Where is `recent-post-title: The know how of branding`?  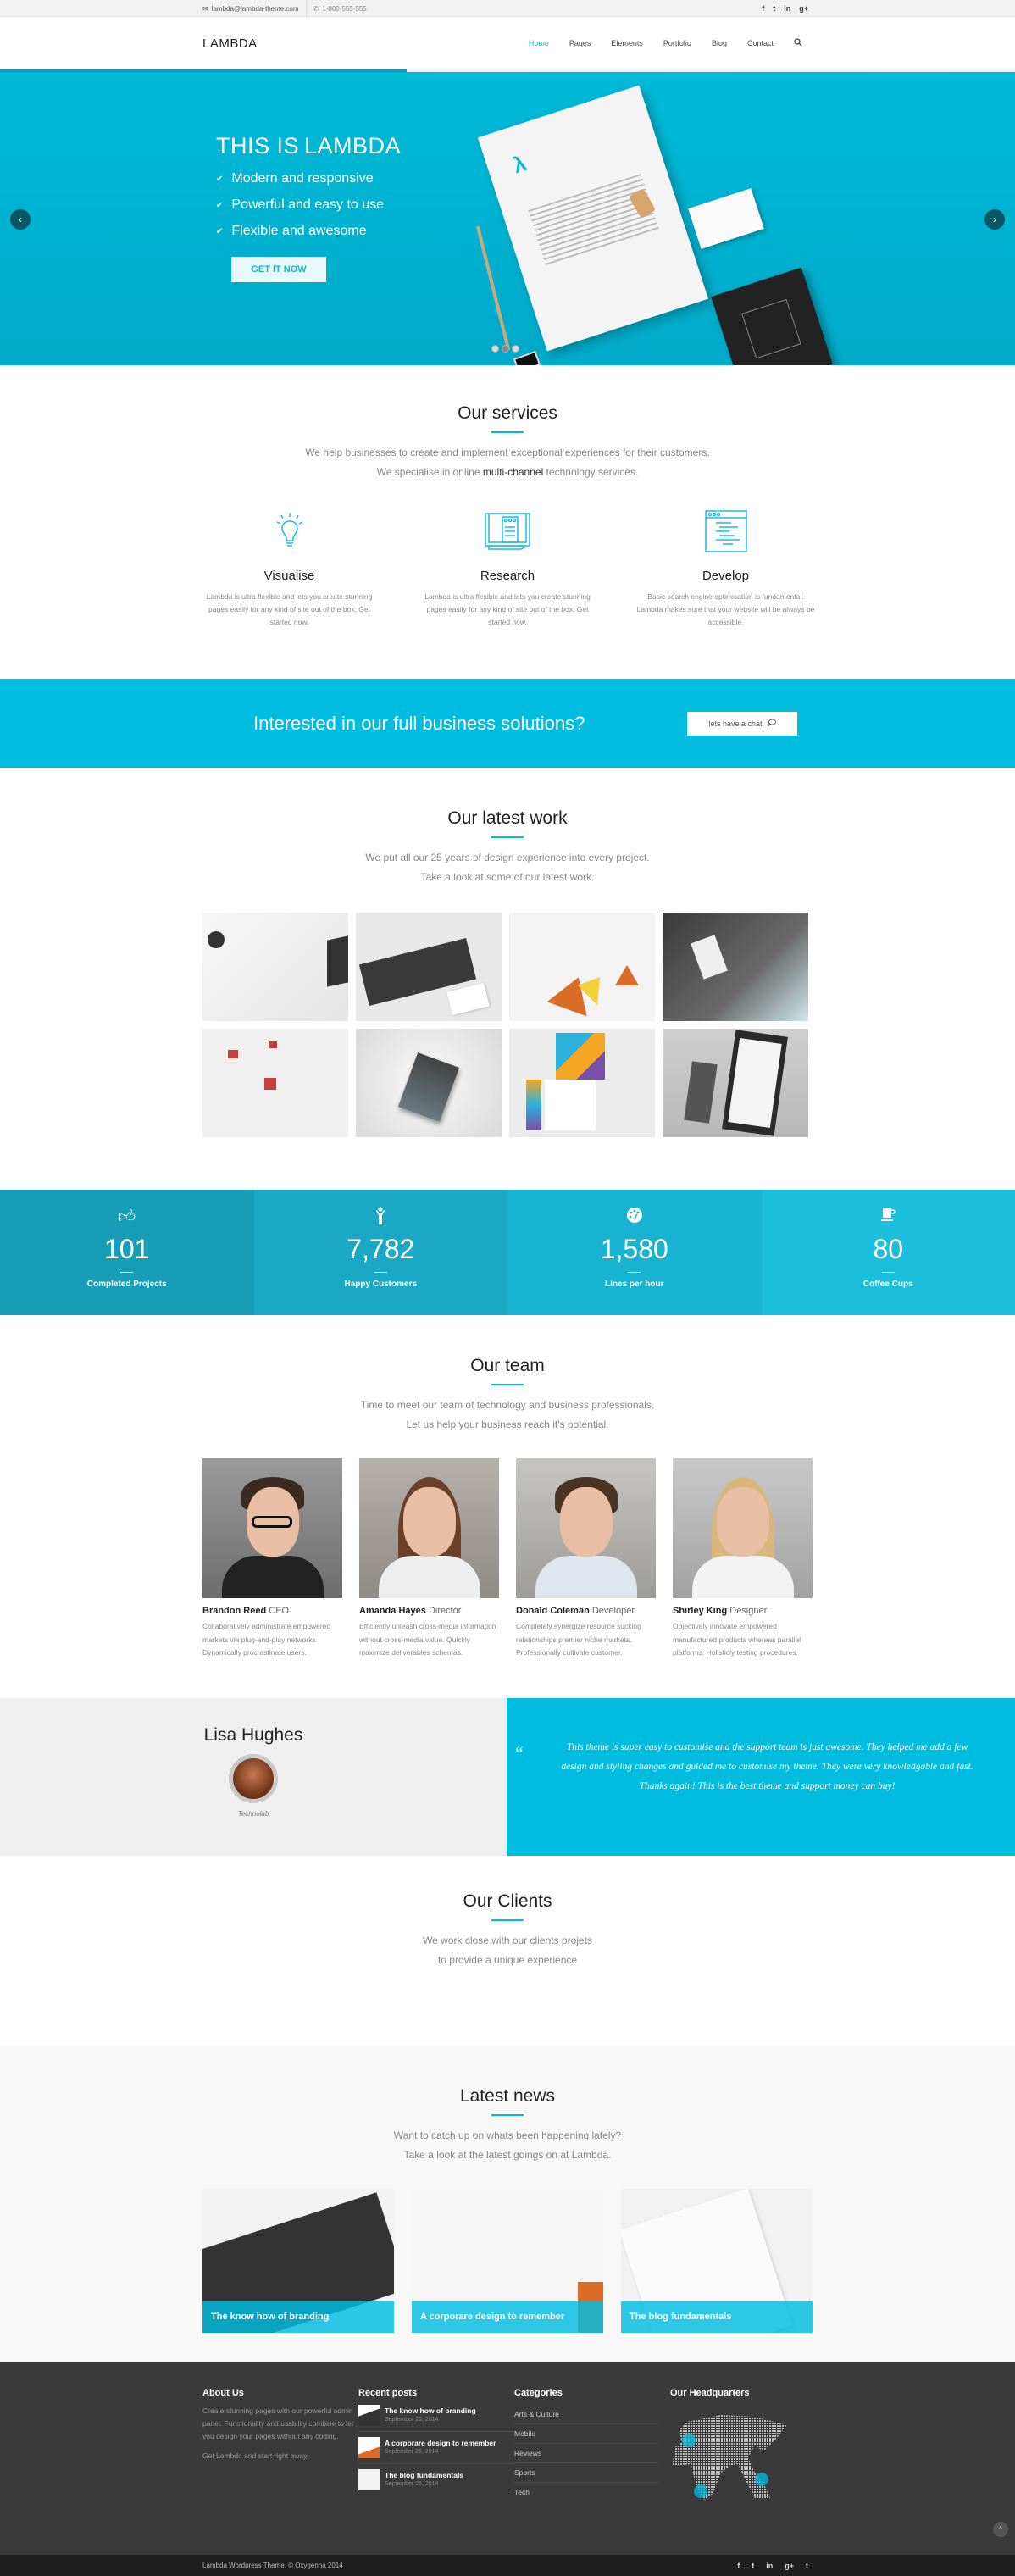
recent-post-title: The know how of branding is located at coordinates (430, 2411).